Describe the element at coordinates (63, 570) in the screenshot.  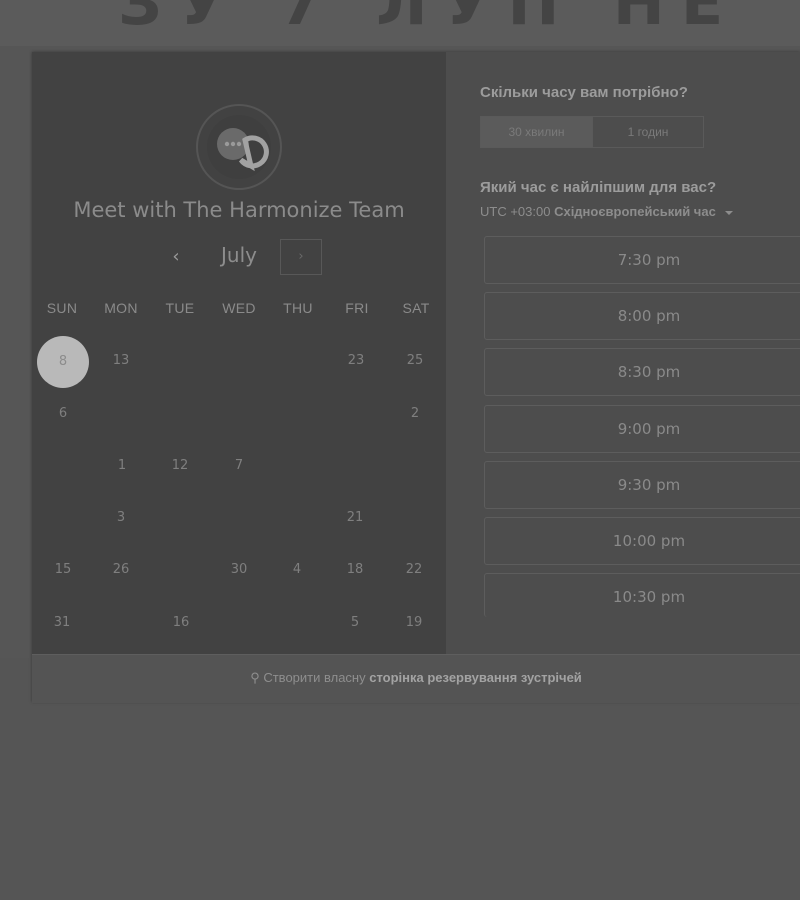
I see `calendar-day: 15` at that location.